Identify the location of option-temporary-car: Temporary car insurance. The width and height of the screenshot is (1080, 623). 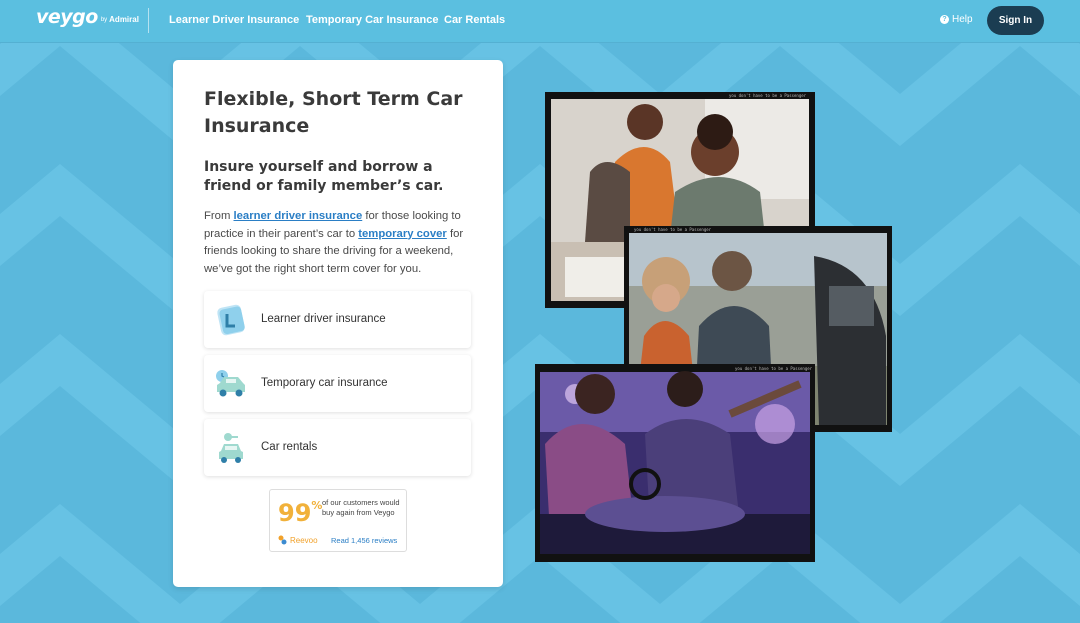
(337, 383).